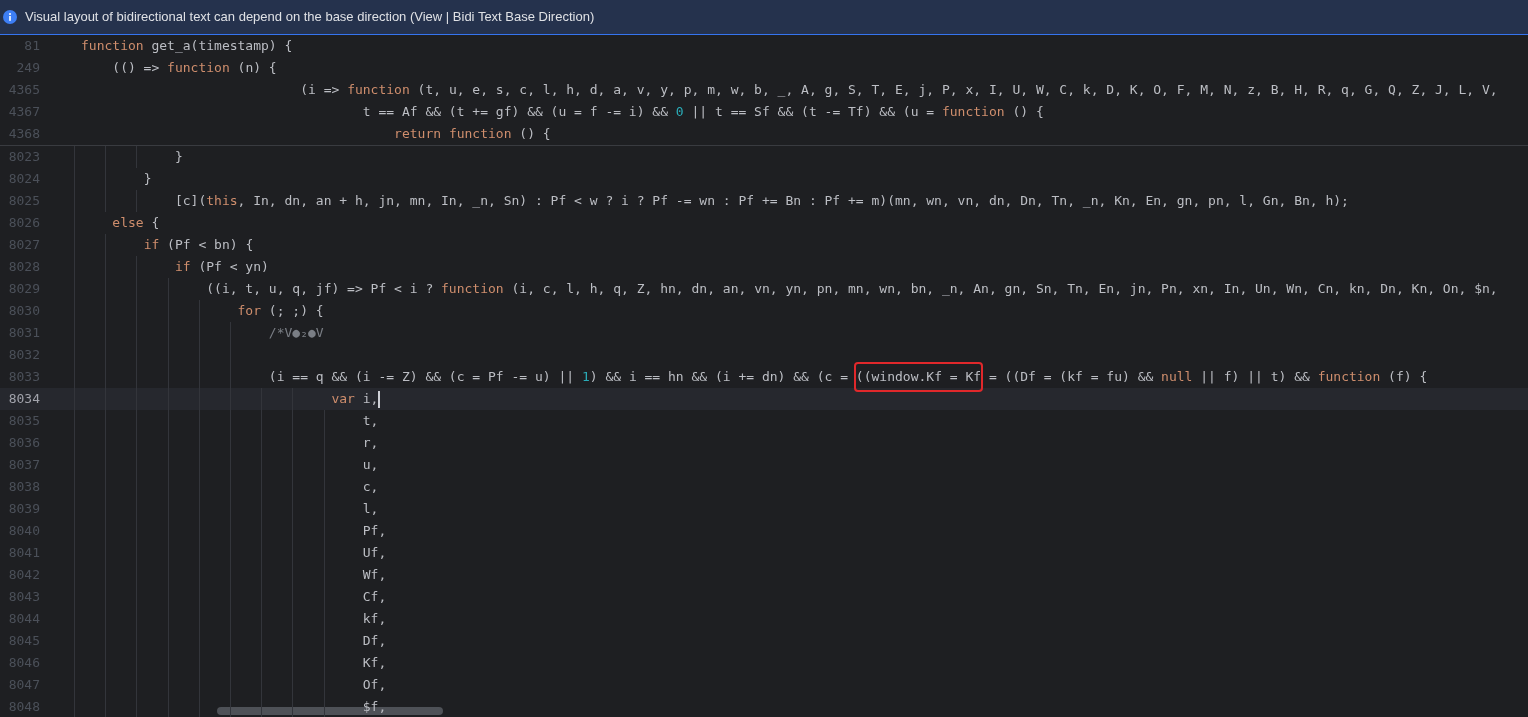 The width and height of the screenshot is (1528, 717). What do you see at coordinates (374, 663) in the screenshot?
I see `code-text: Kf,` at bounding box center [374, 663].